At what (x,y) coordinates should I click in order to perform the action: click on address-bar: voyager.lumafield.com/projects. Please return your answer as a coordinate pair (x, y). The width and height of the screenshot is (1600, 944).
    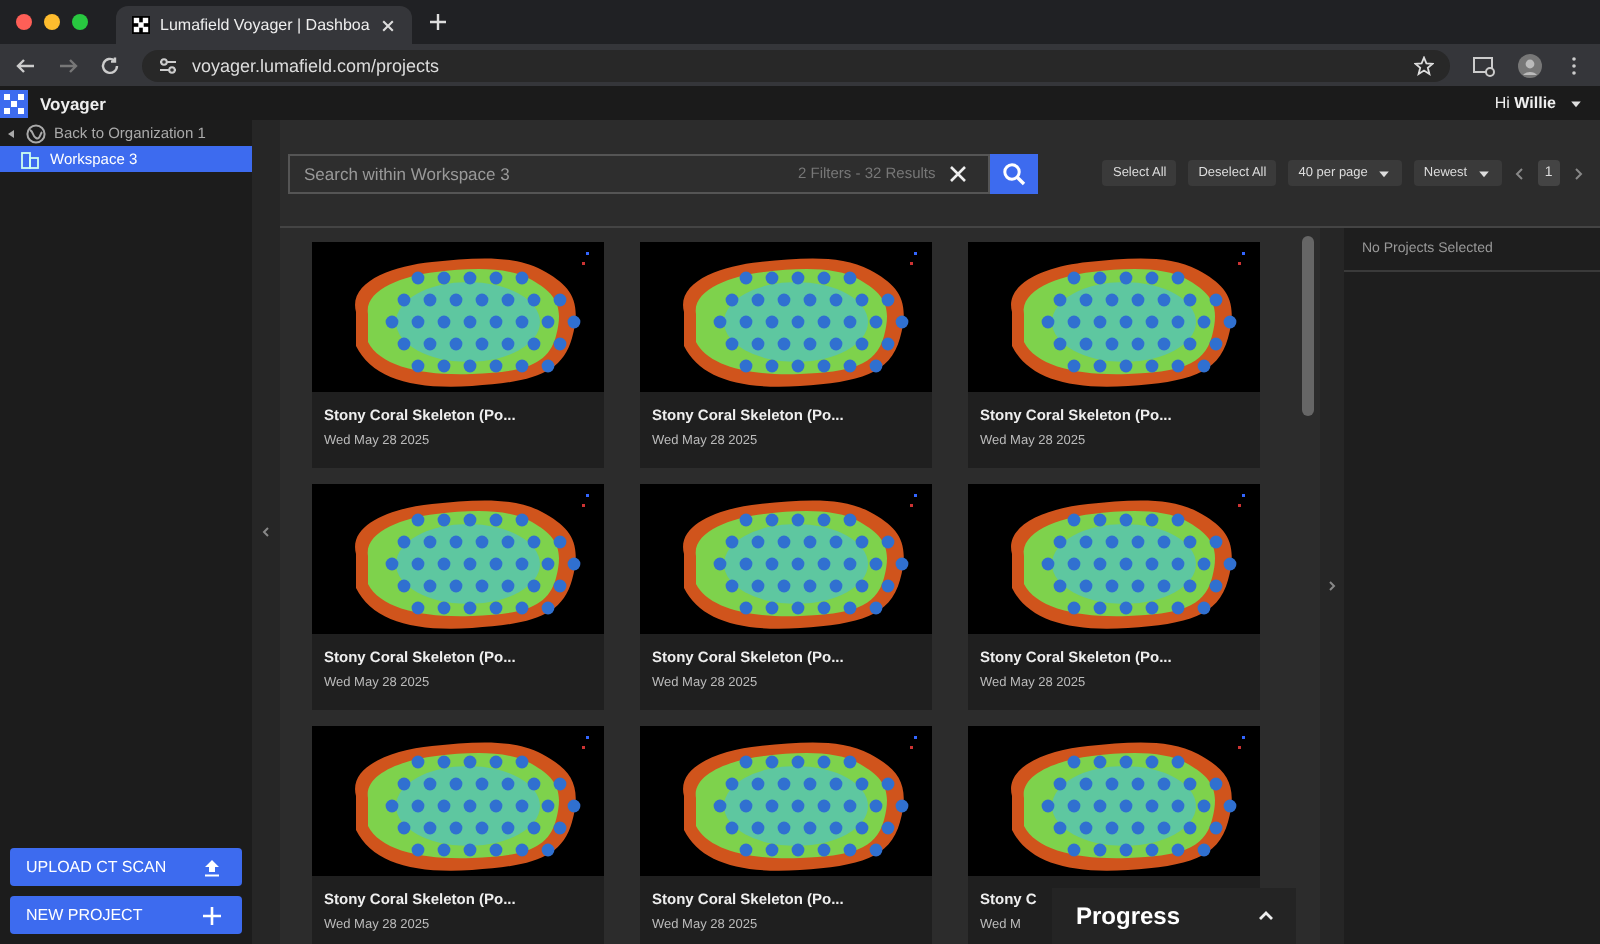
    Looking at the image, I should click on (796, 65).